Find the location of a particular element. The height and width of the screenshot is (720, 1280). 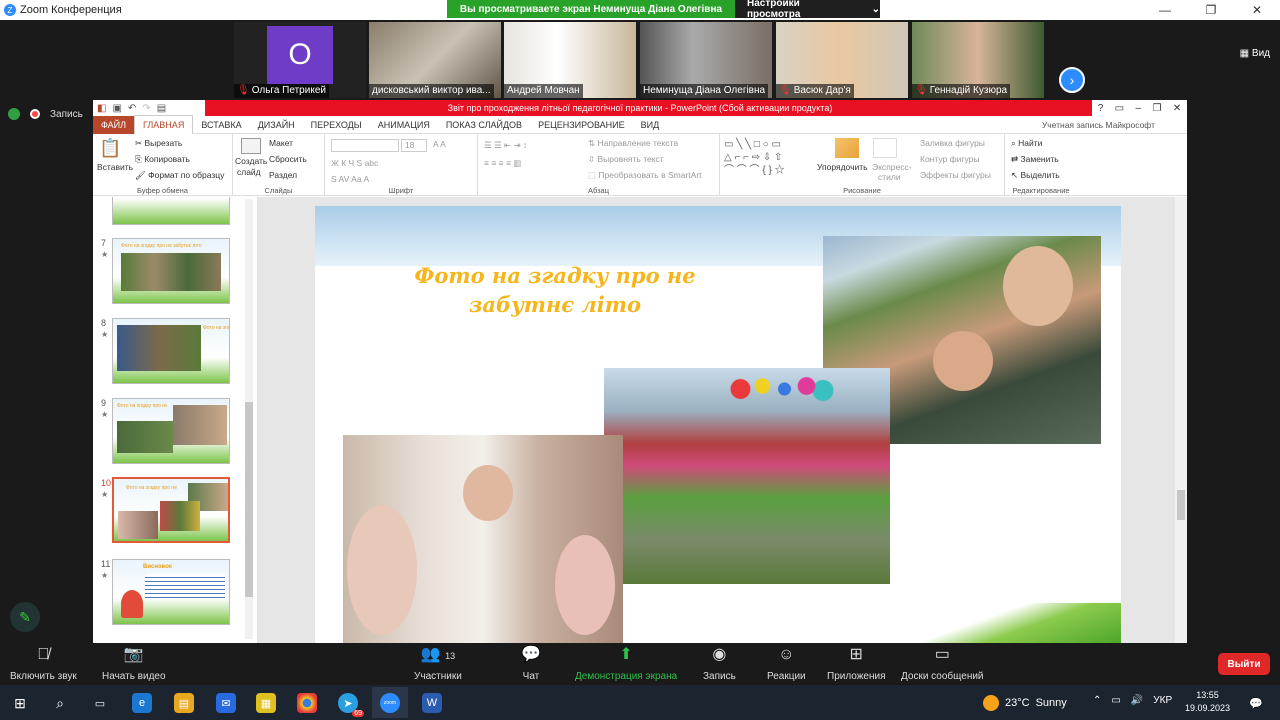

slideshow-icon: ▤ is located at coordinates (161, 108).